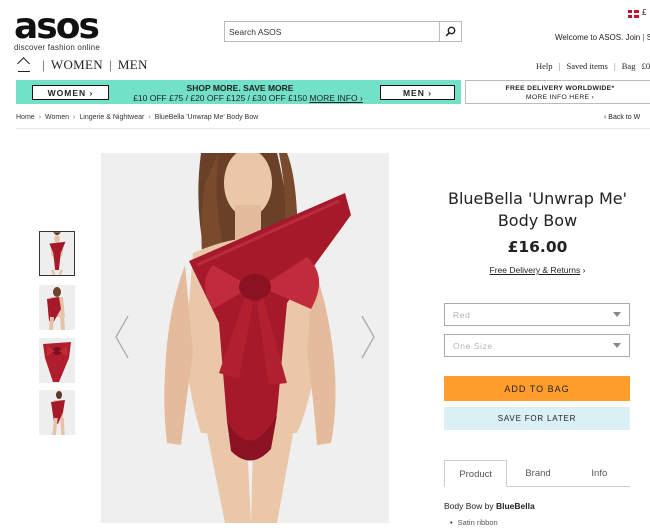 This screenshot has width=650, height=528. What do you see at coordinates (584, 270) in the screenshot?
I see `delivery-returns-arrow: ›` at bounding box center [584, 270].